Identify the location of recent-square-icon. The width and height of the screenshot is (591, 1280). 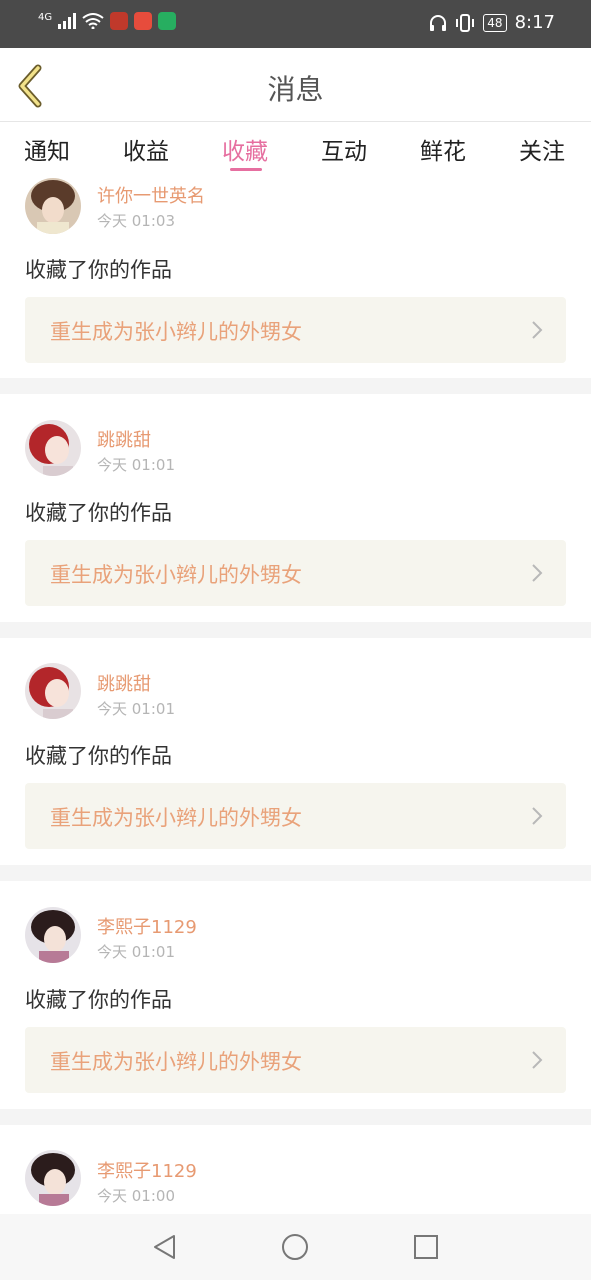
(426, 1247).